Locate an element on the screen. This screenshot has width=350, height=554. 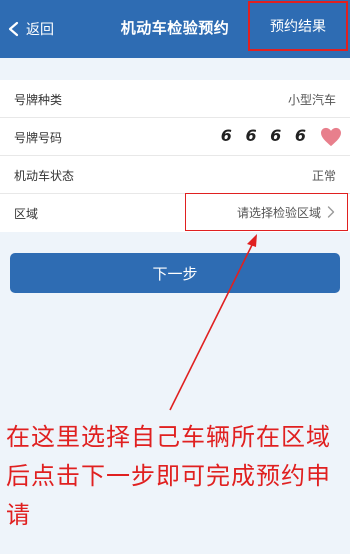
plate-number-value: 6 6 6 6 is located at coordinates (265, 135).